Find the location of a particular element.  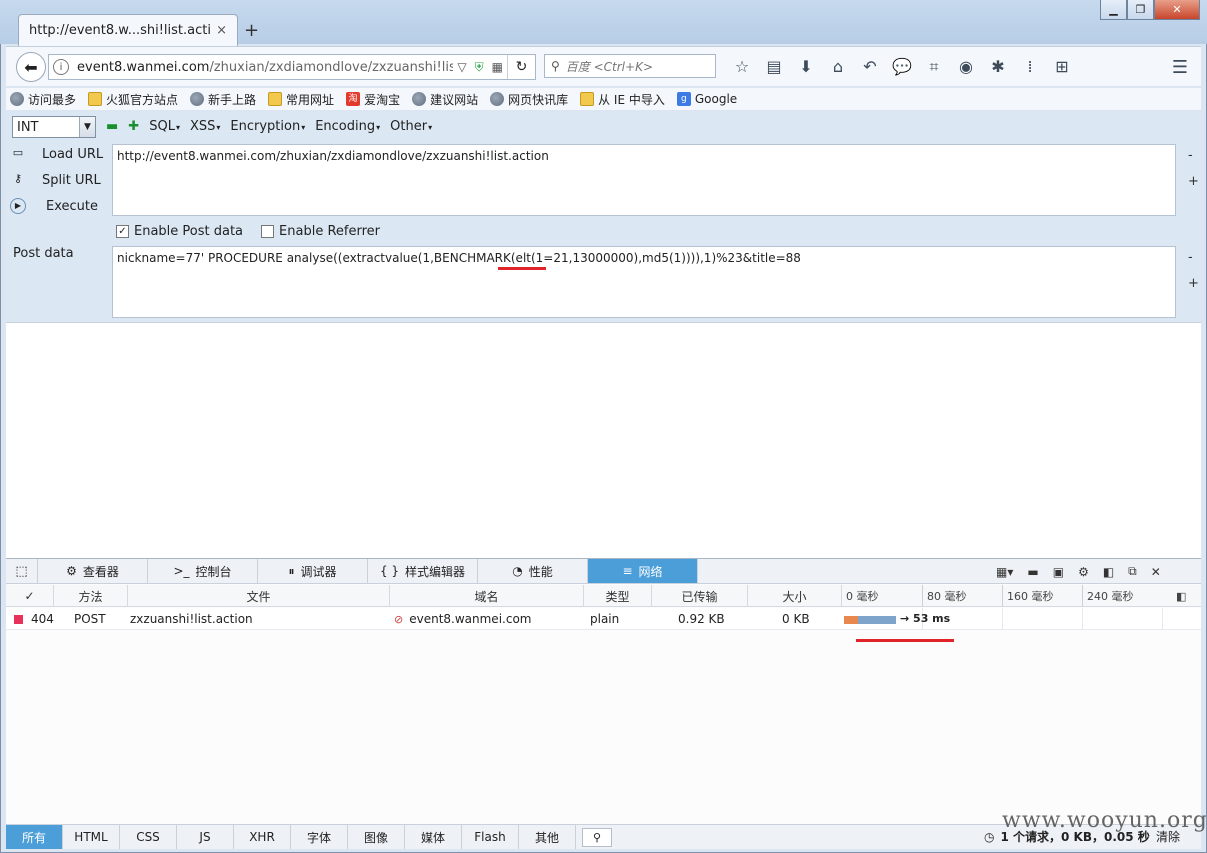

filter-html: HTML is located at coordinates (91, 837).